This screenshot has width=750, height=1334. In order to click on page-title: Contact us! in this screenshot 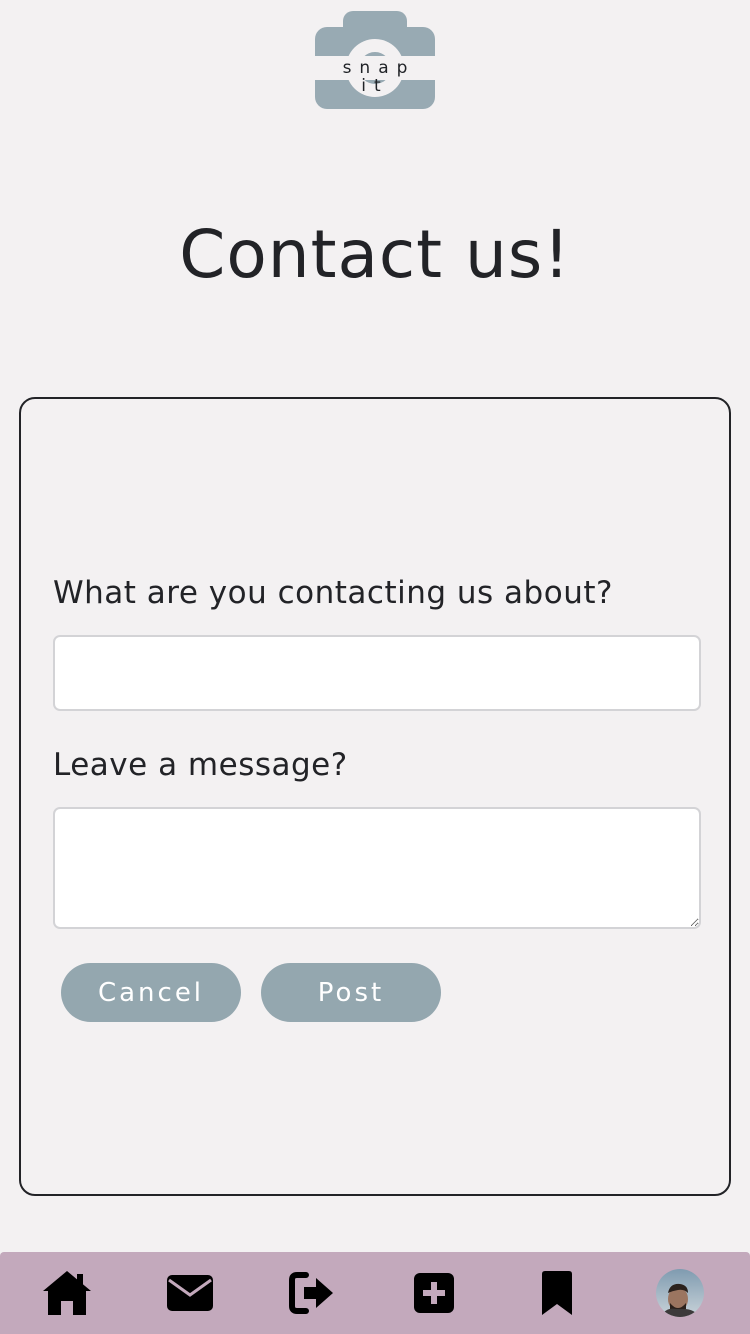, I will do `click(375, 254)`.